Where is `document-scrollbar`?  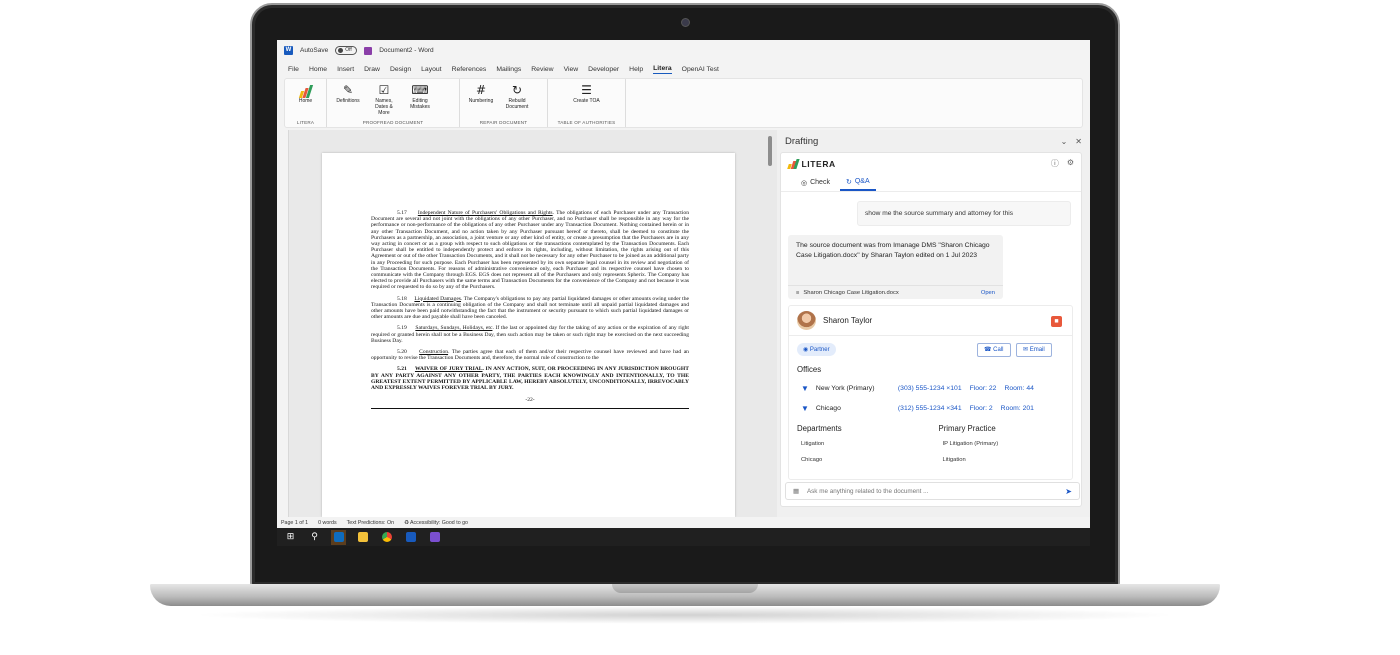 document-scrollbar is located at coordinates (770, 151).